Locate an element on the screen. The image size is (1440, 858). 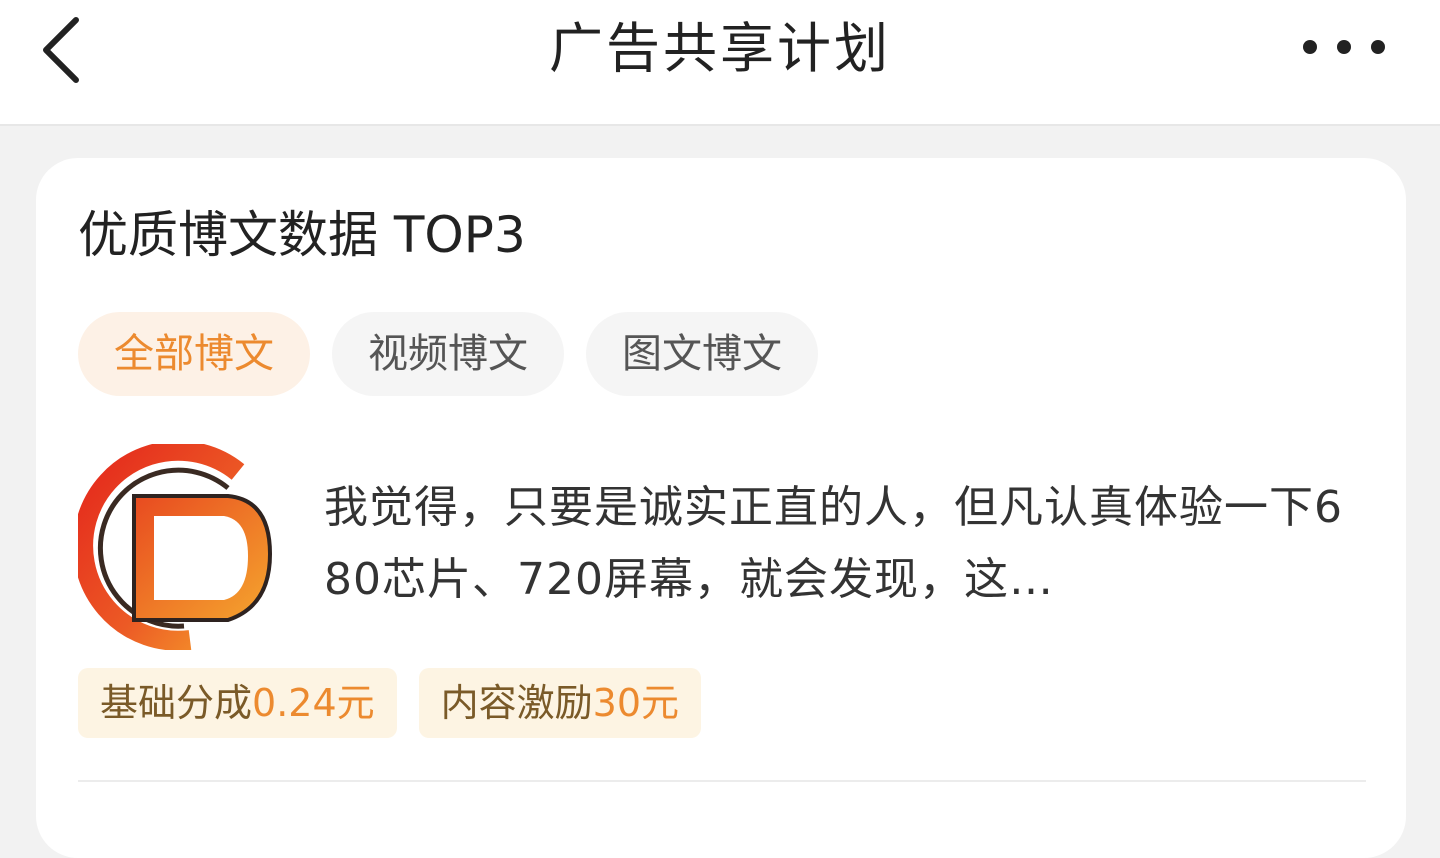
tab-video-posts: 视频博文 is located at coordinates (448, 354).